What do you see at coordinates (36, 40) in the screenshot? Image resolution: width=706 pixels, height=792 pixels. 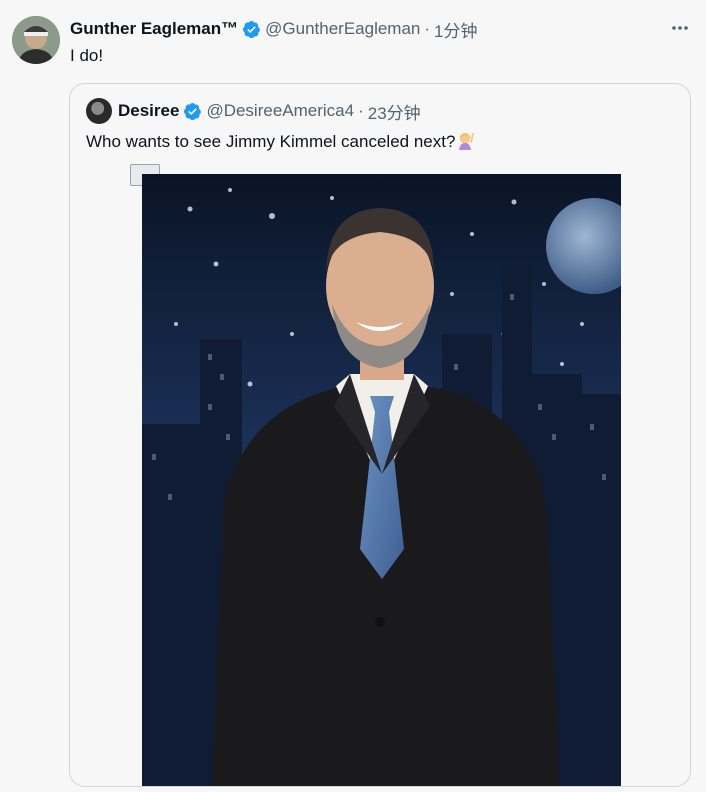 I see `author-avatar` at bounding box center [36, 40].